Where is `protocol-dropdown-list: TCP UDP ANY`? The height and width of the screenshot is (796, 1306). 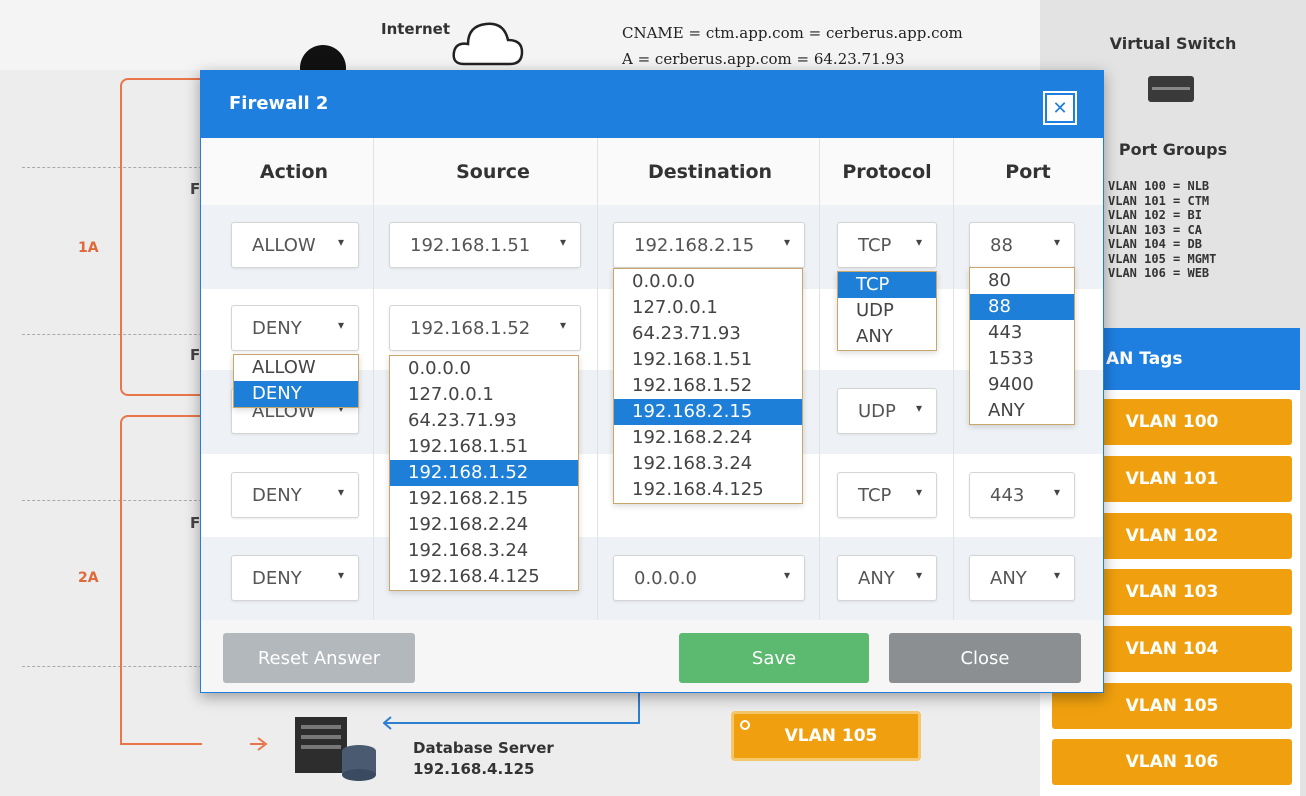
protocol-dropdown-list: TCP UDP ANY is located at coordinates (887, 311).